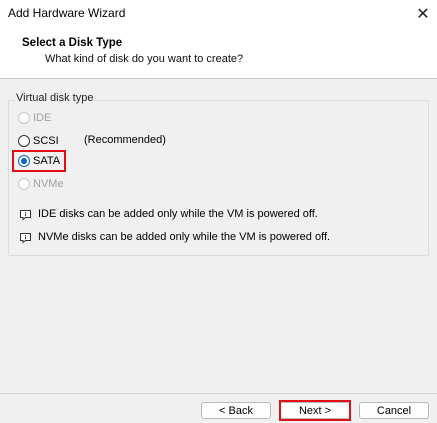 The height and width of the screenshot is (423, 437). I want to click on radio-label-ide: IDE, so click(42, 118).